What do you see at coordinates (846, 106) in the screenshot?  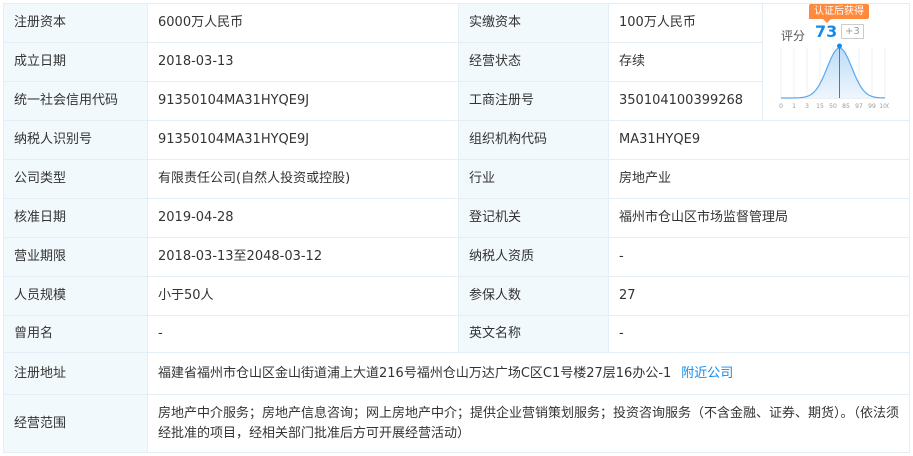 I see `tick-label: 85` at bounding box center [846, 106].